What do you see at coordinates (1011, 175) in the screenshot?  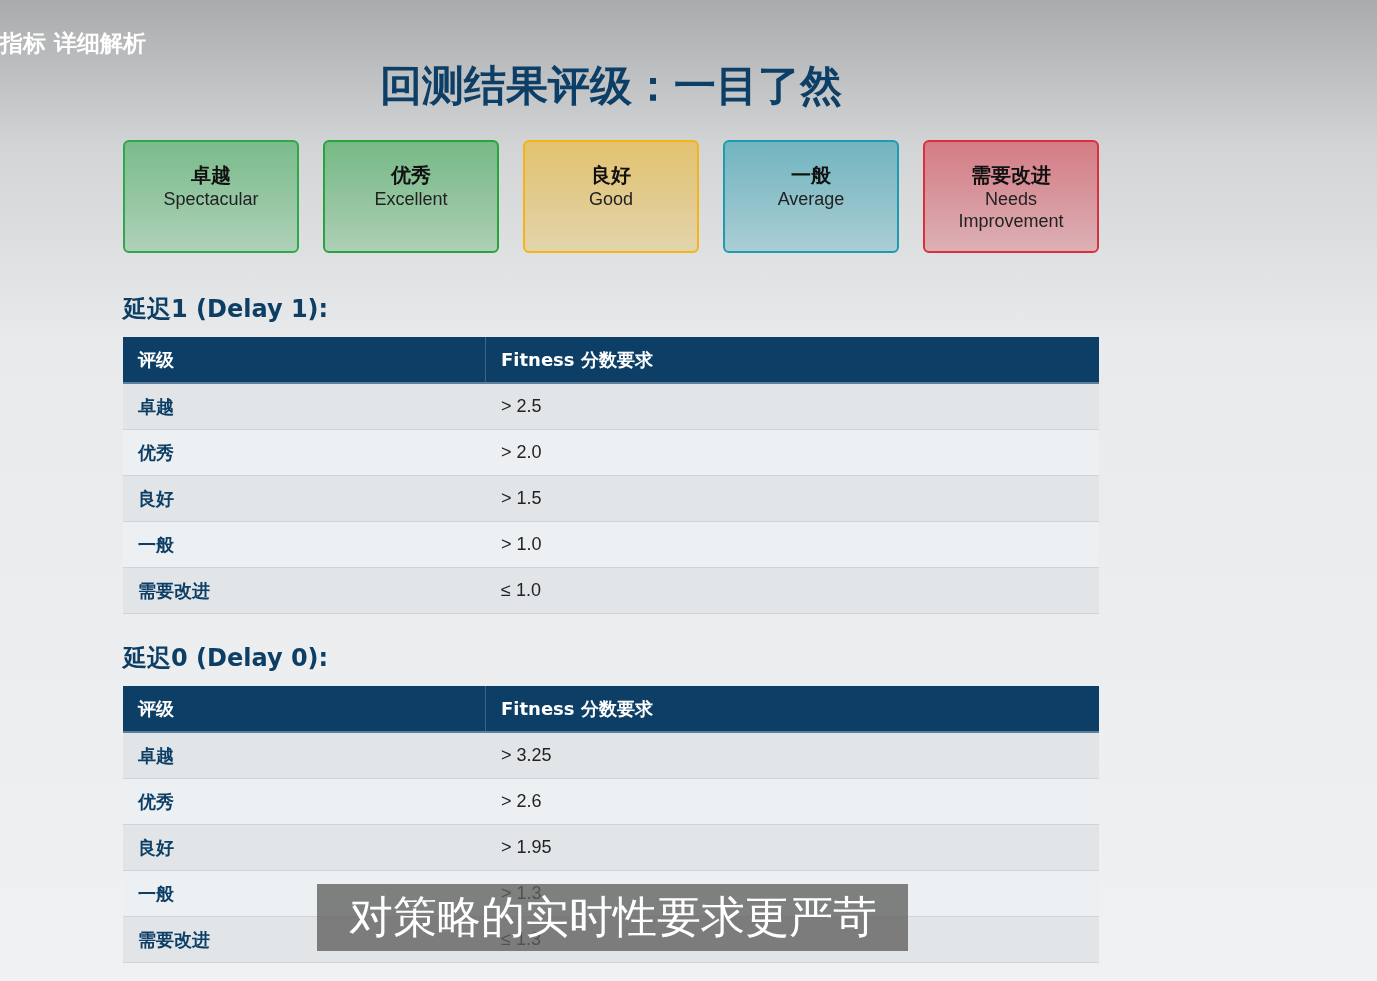 I see `grade-name: 需要改进` at bounding box center [1011, 175].